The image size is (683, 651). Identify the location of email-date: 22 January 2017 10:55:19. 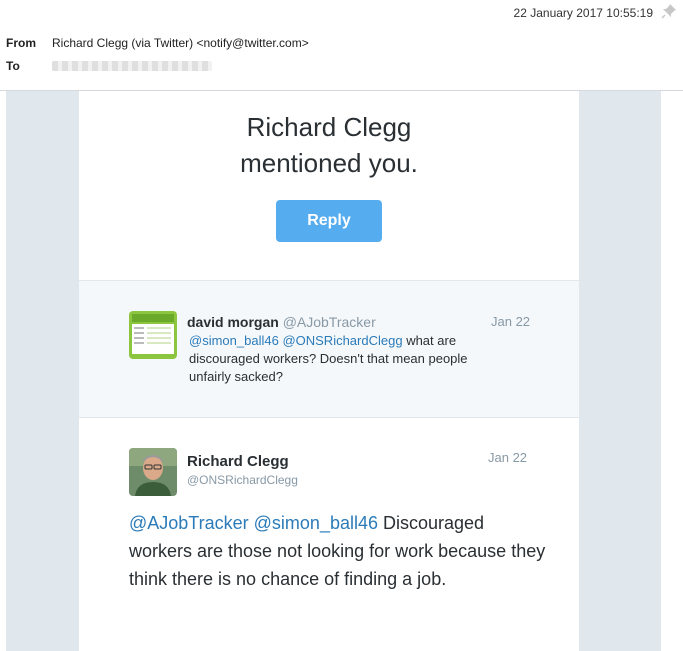
(583, 13).